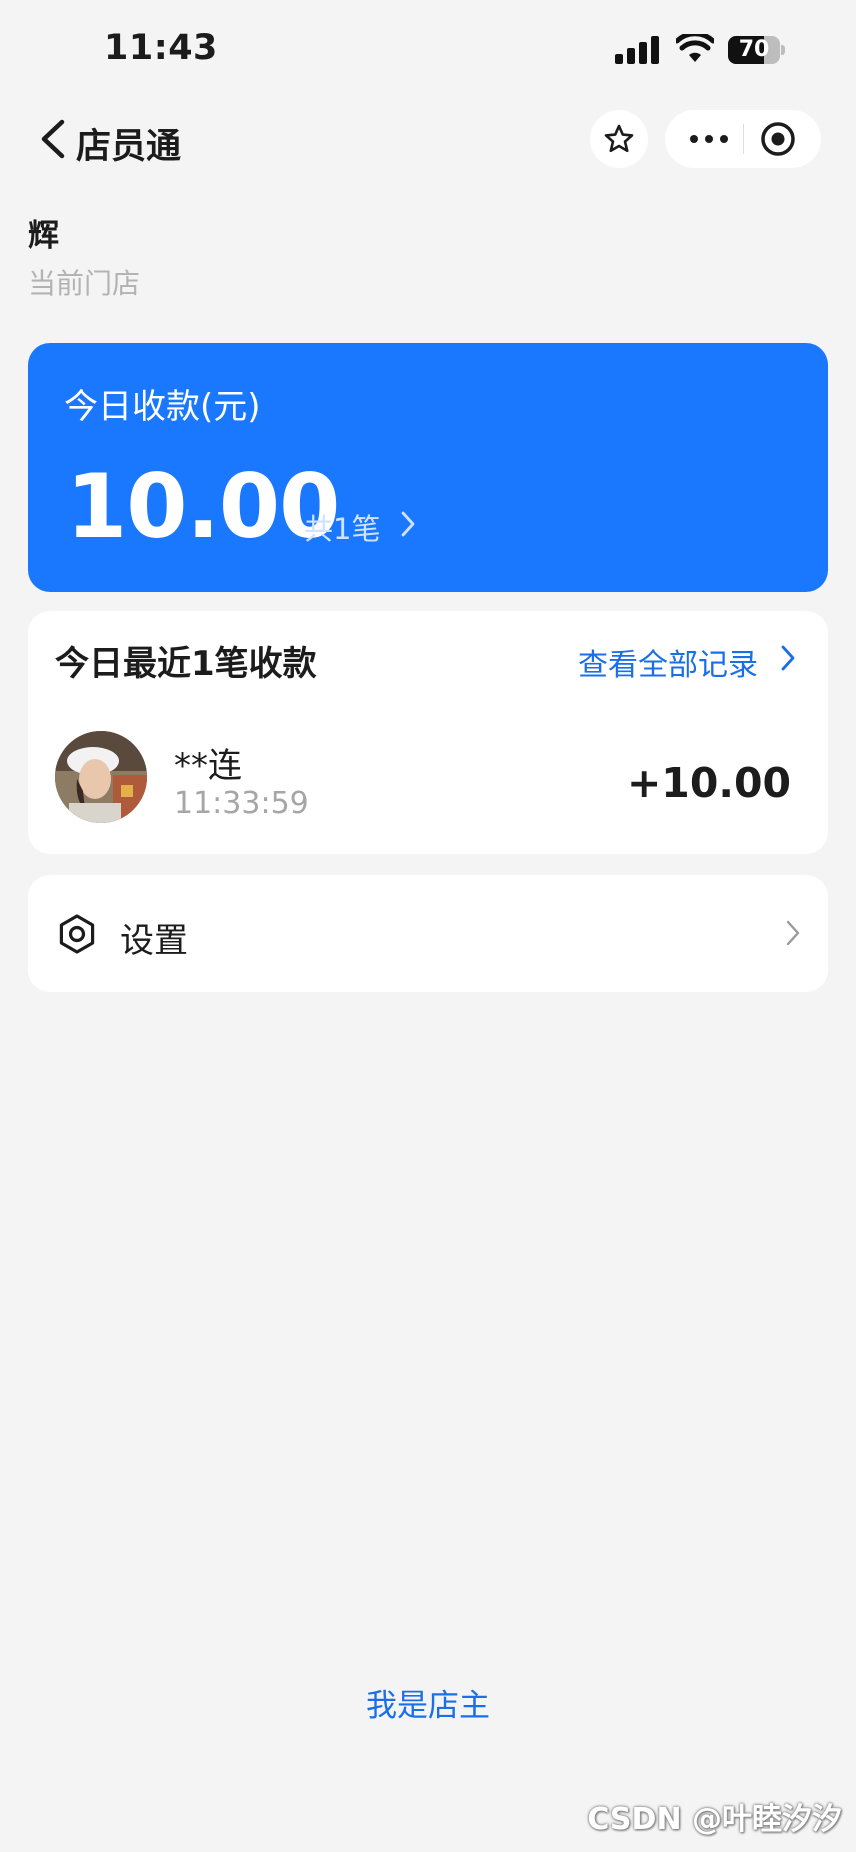  What do you see at coordinates (208, 766) in the screenshot?
I see `payer-name: **连` at bounding box center [208, 766].